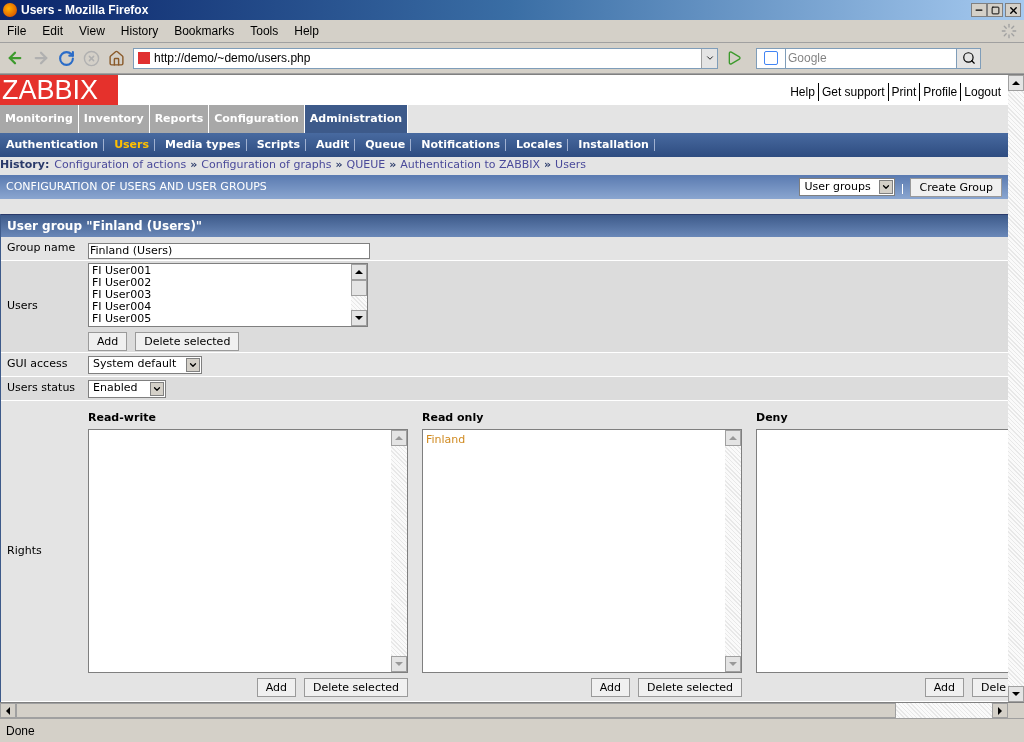  What do you see at coordinates (120, 165) in the screenshot?
I see `history-link: Configuration of actions` at bounding box center [120, 165].